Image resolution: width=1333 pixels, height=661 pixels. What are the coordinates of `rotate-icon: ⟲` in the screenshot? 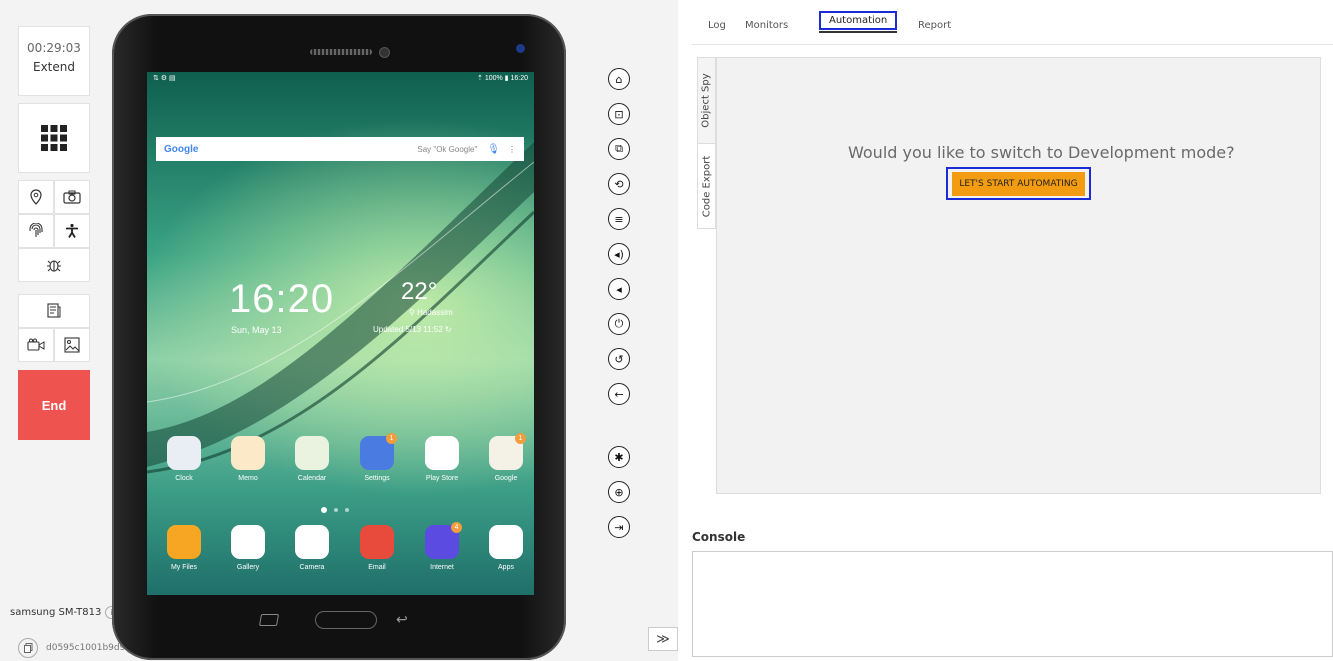 It's located at (619, 184).